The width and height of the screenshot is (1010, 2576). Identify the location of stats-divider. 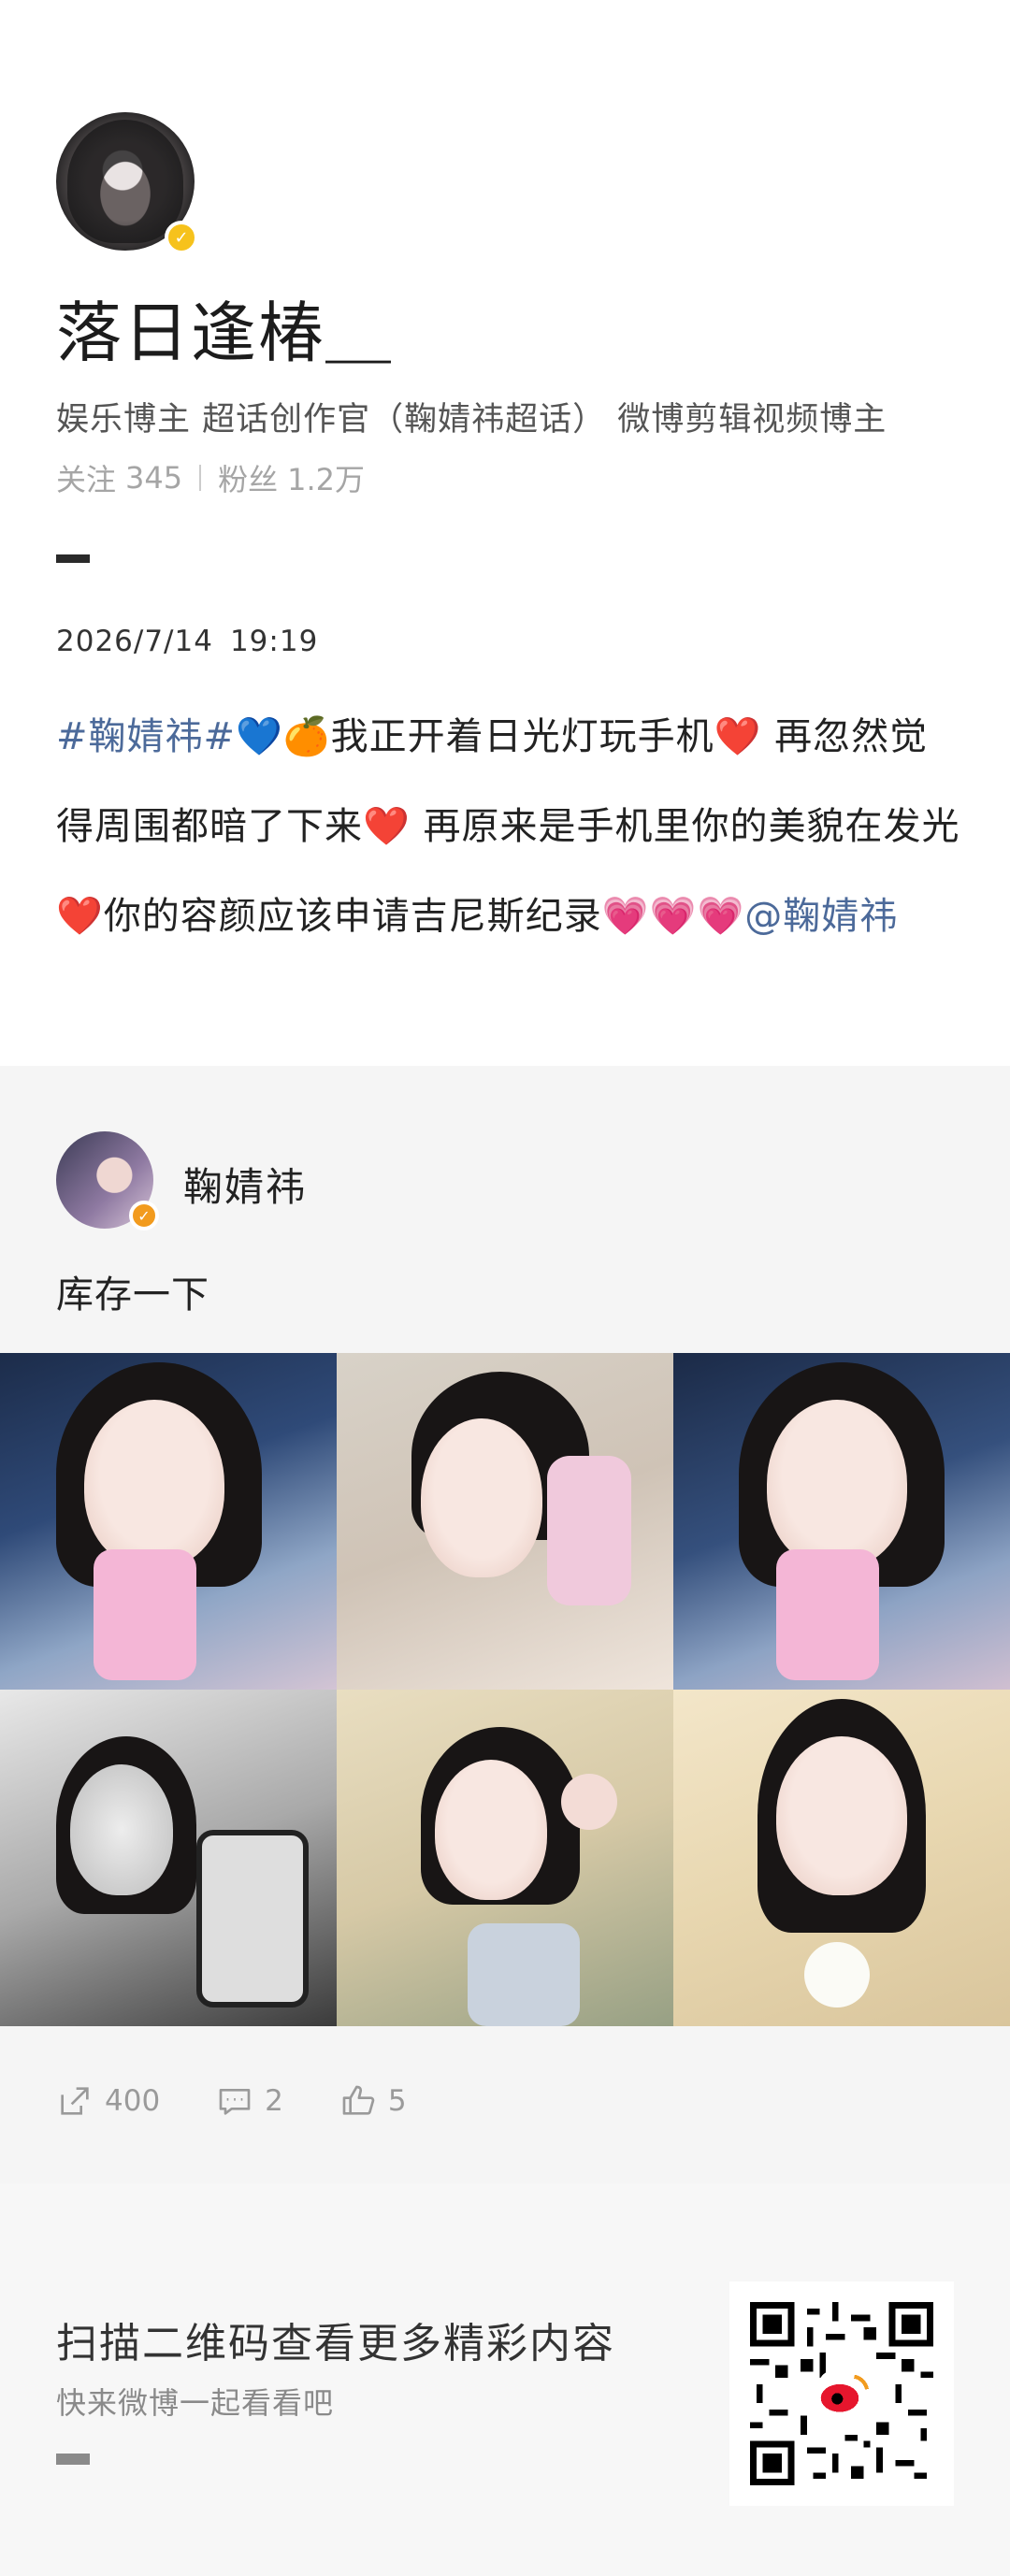
(201, 478).